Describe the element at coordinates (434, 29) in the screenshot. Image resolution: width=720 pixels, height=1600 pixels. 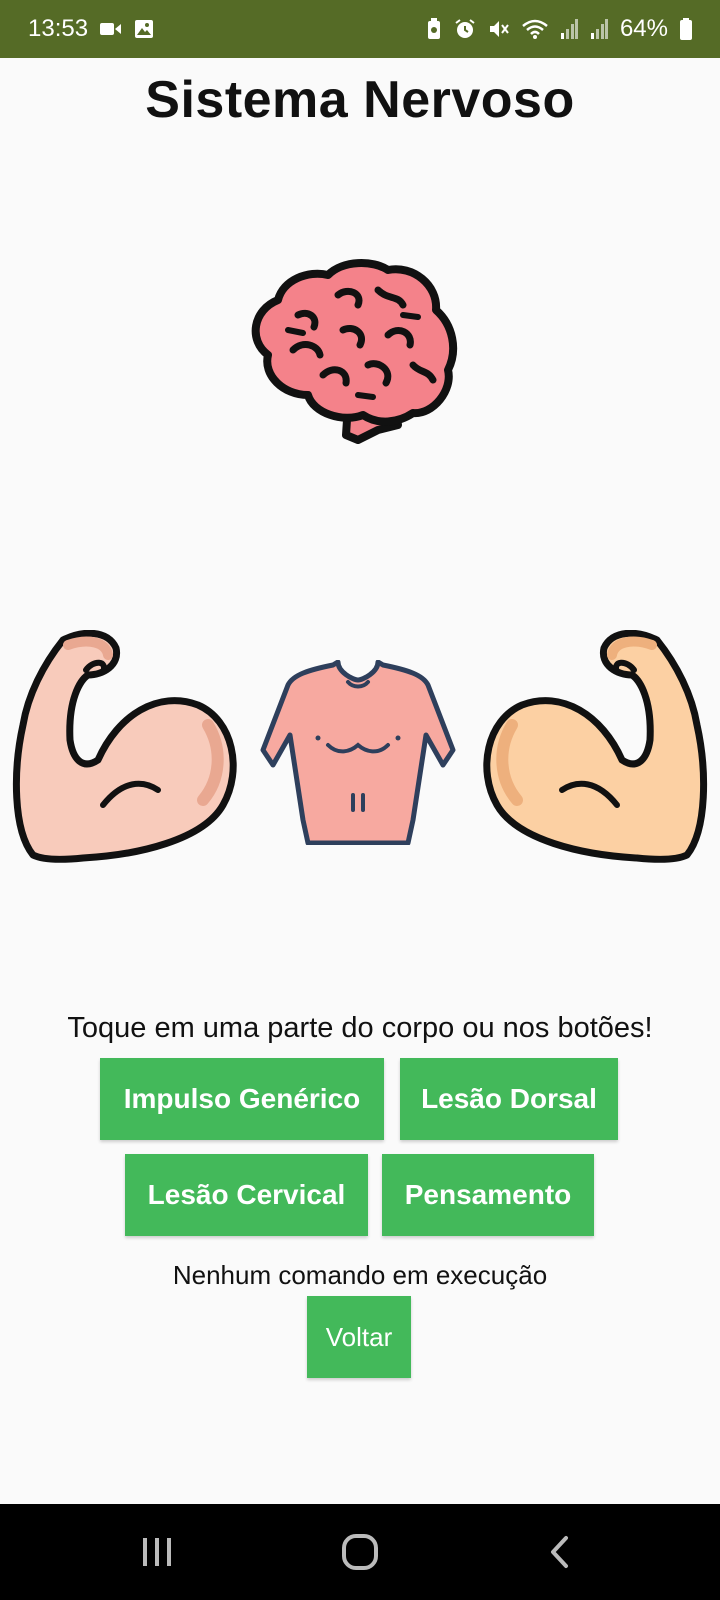
I see `battery-saver-icon` at that location.